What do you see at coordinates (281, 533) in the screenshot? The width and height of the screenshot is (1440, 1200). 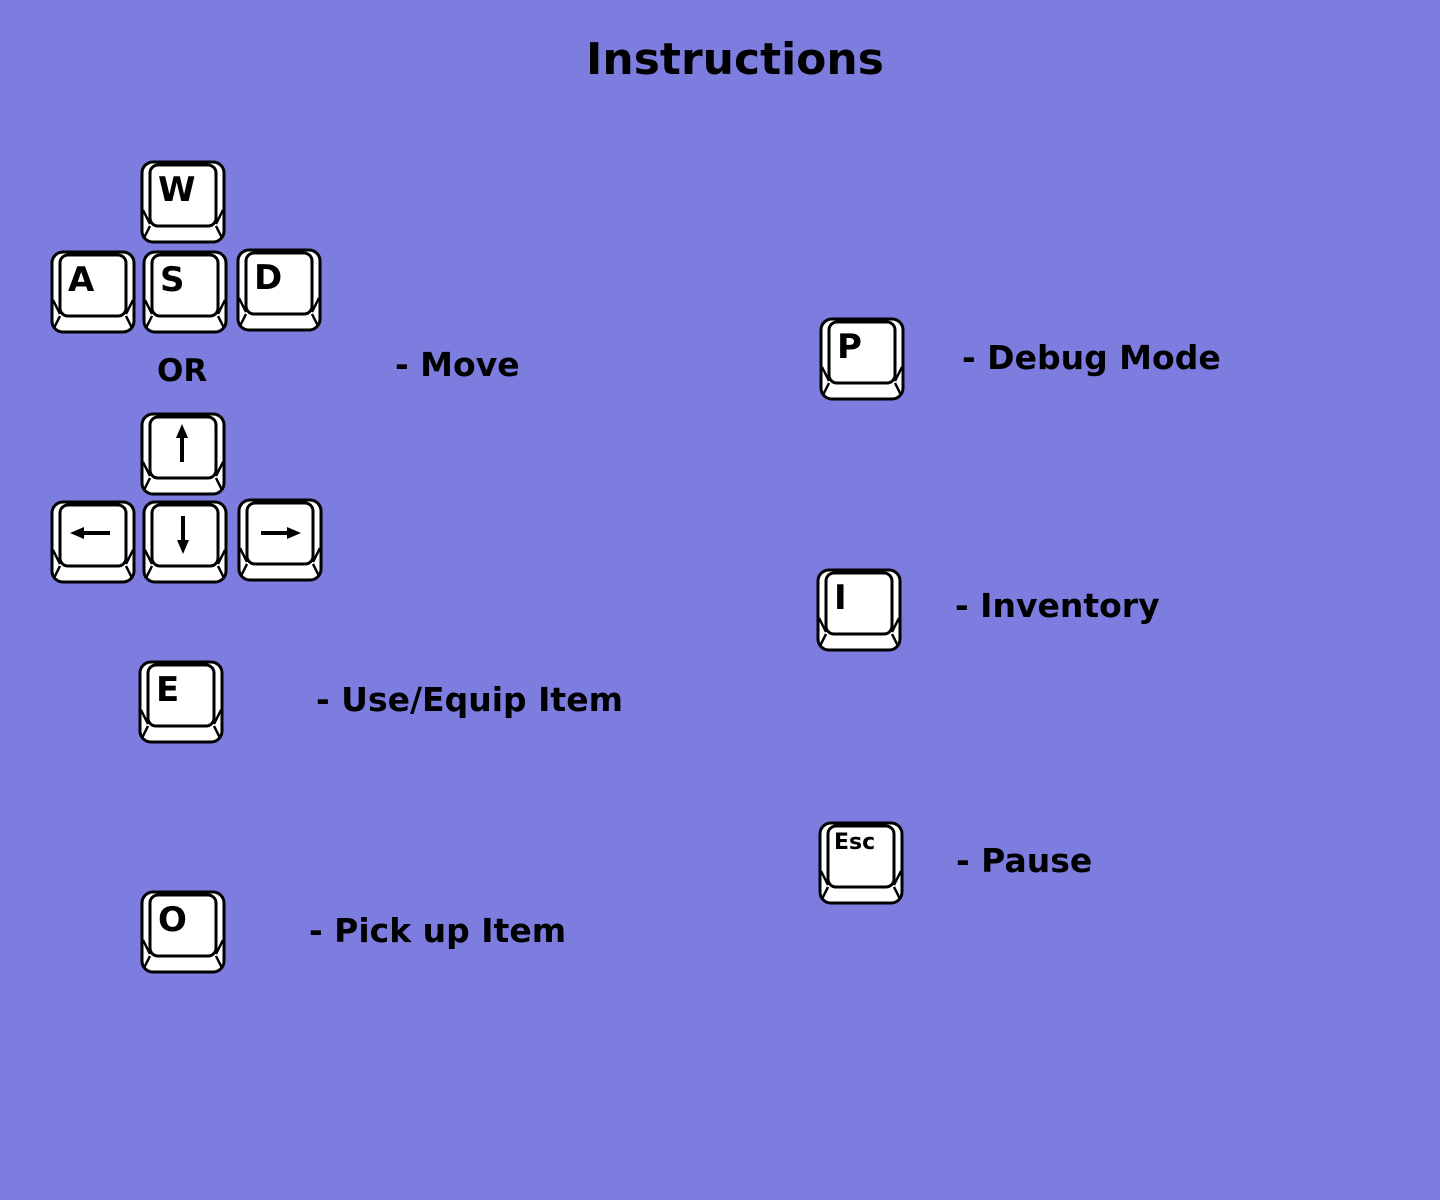 I see `arrow-right-icon` at bounding box center [281, 533].